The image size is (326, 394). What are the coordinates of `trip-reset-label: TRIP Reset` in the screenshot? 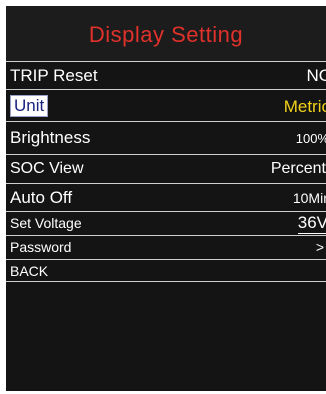 It's located at (54, 75).